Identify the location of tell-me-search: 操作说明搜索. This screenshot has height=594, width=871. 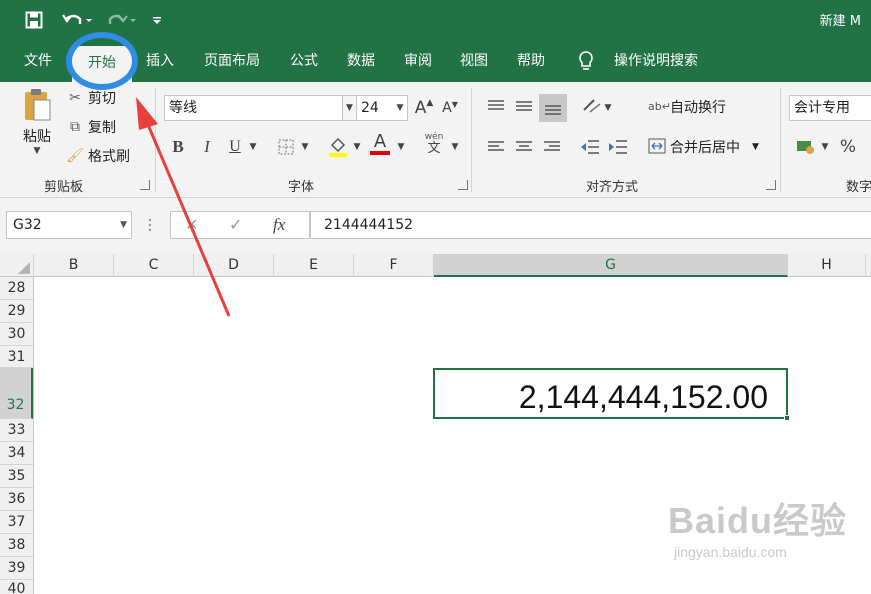
(656, 61).